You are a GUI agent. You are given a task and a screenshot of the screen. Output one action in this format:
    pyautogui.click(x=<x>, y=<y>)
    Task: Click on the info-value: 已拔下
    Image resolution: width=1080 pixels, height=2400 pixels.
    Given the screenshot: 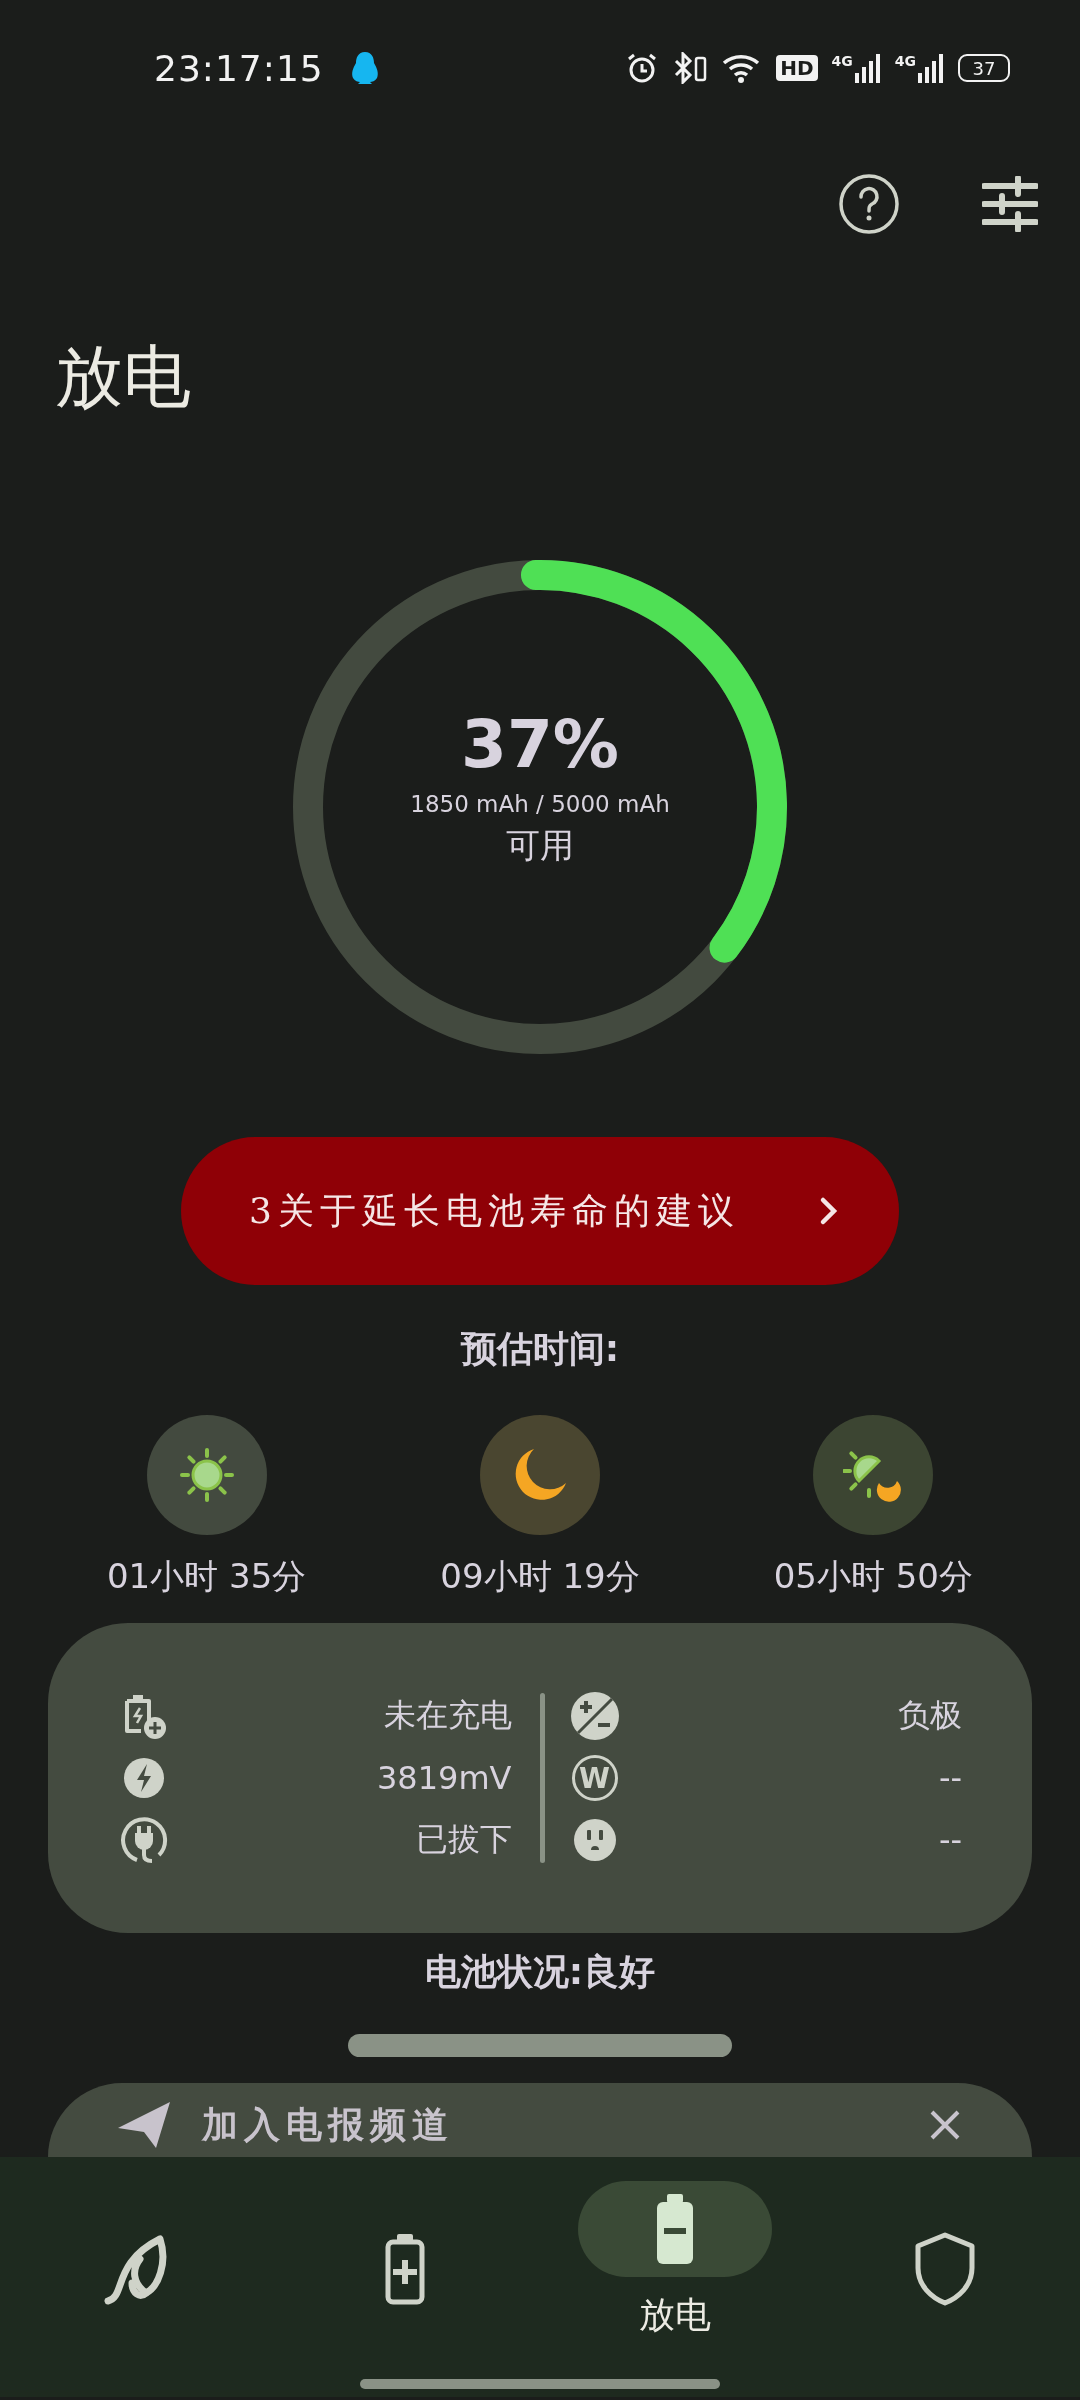 What is the action you would take?
    pyautogui.click(x=463, y=1839)
    